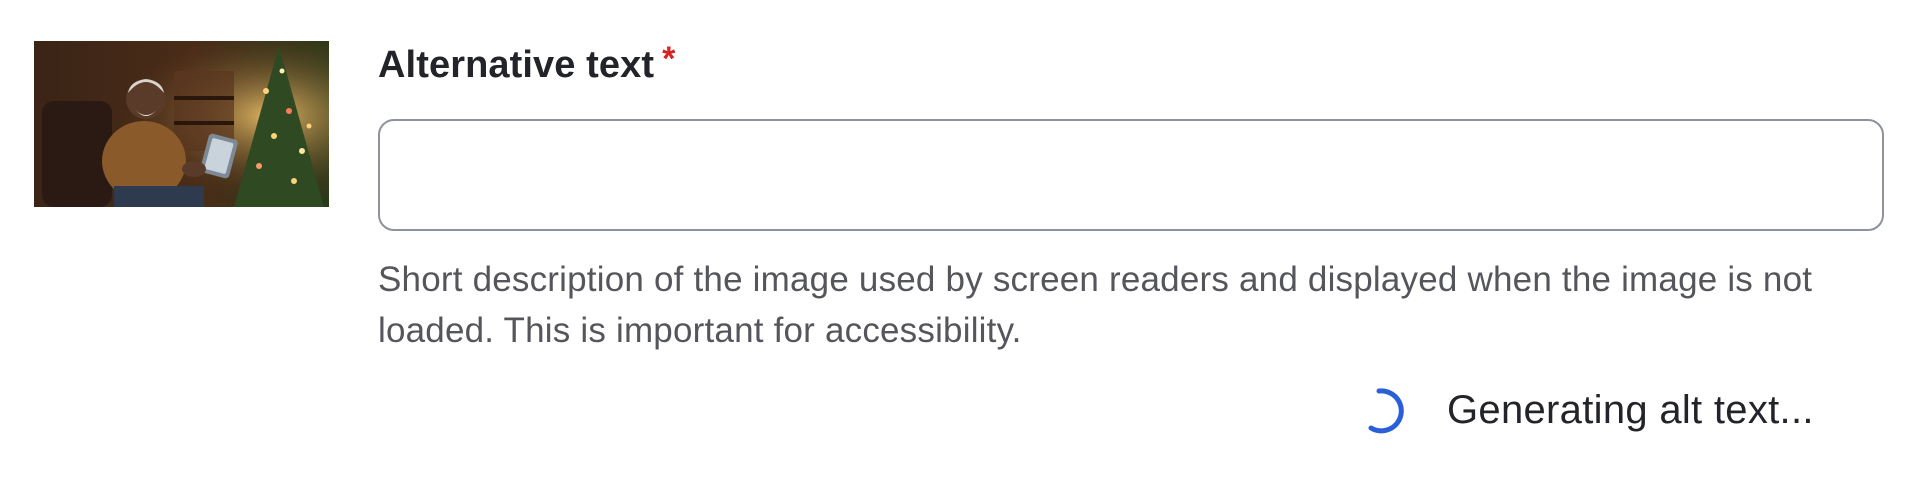 The image size is (1920, 485). I want to click on required-indicator: *, so click(669, 59).